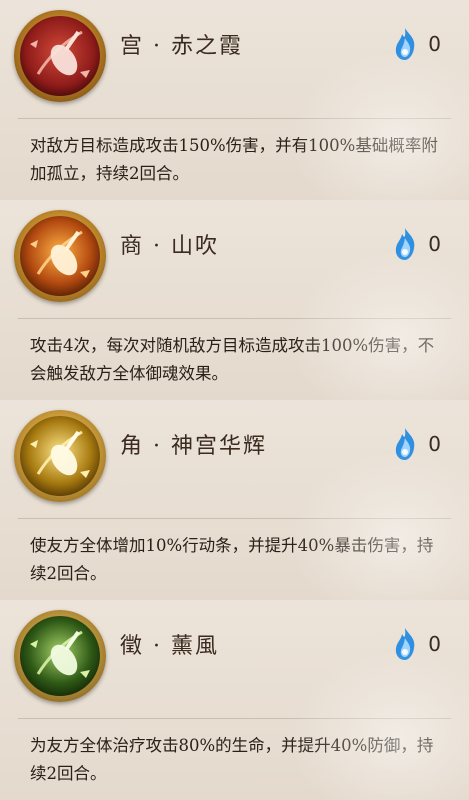 Image resolution: width=469 pixels, height=800 pixels. I want to click on skill-description: 攻击4次，每次对随机敌方目标造成攻击100%伤害，不会触发敌方全体御魂效果。, so click(232, 359).